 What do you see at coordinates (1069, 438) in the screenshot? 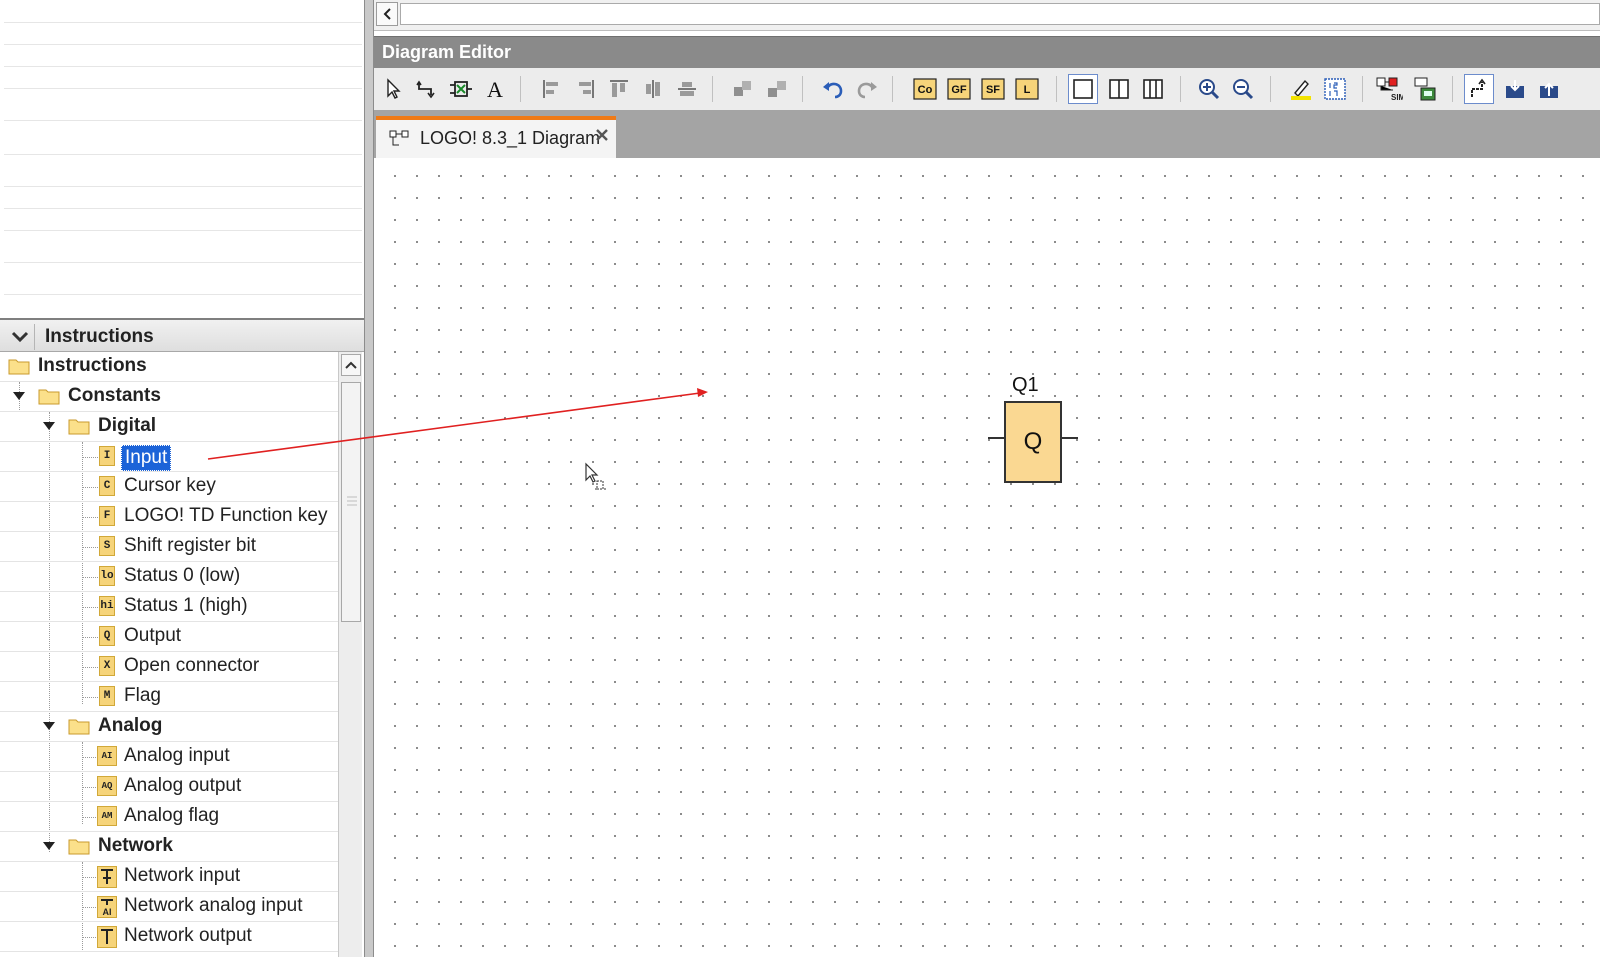
I see `block-output-pin` at bounding box center [1069, 438].